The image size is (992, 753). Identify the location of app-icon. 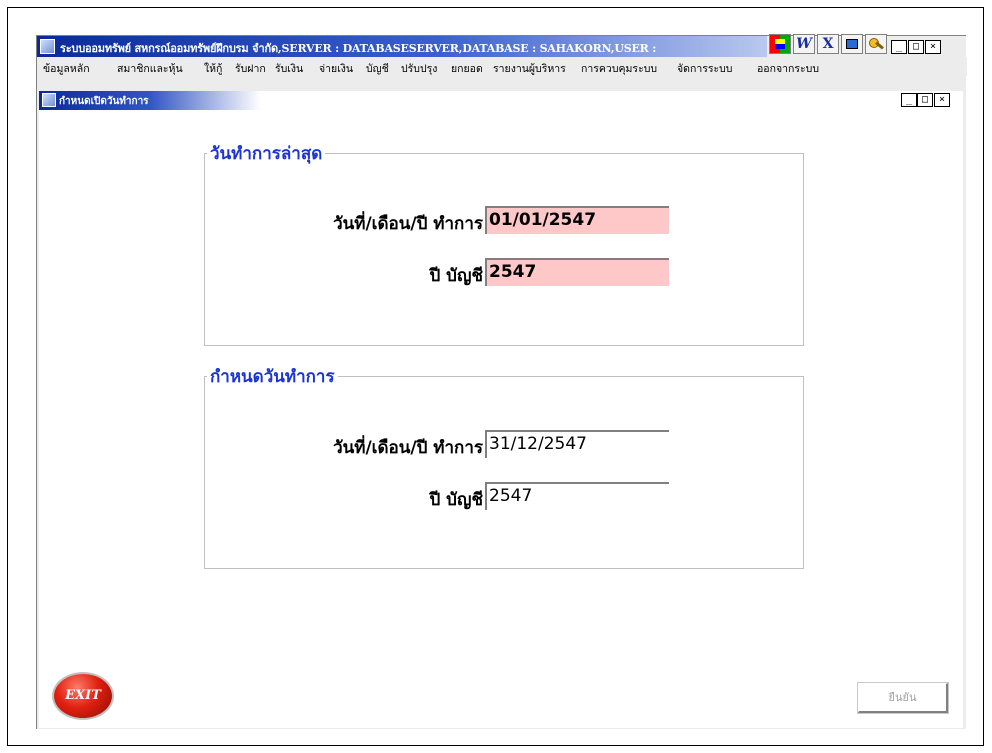
(47, 46).